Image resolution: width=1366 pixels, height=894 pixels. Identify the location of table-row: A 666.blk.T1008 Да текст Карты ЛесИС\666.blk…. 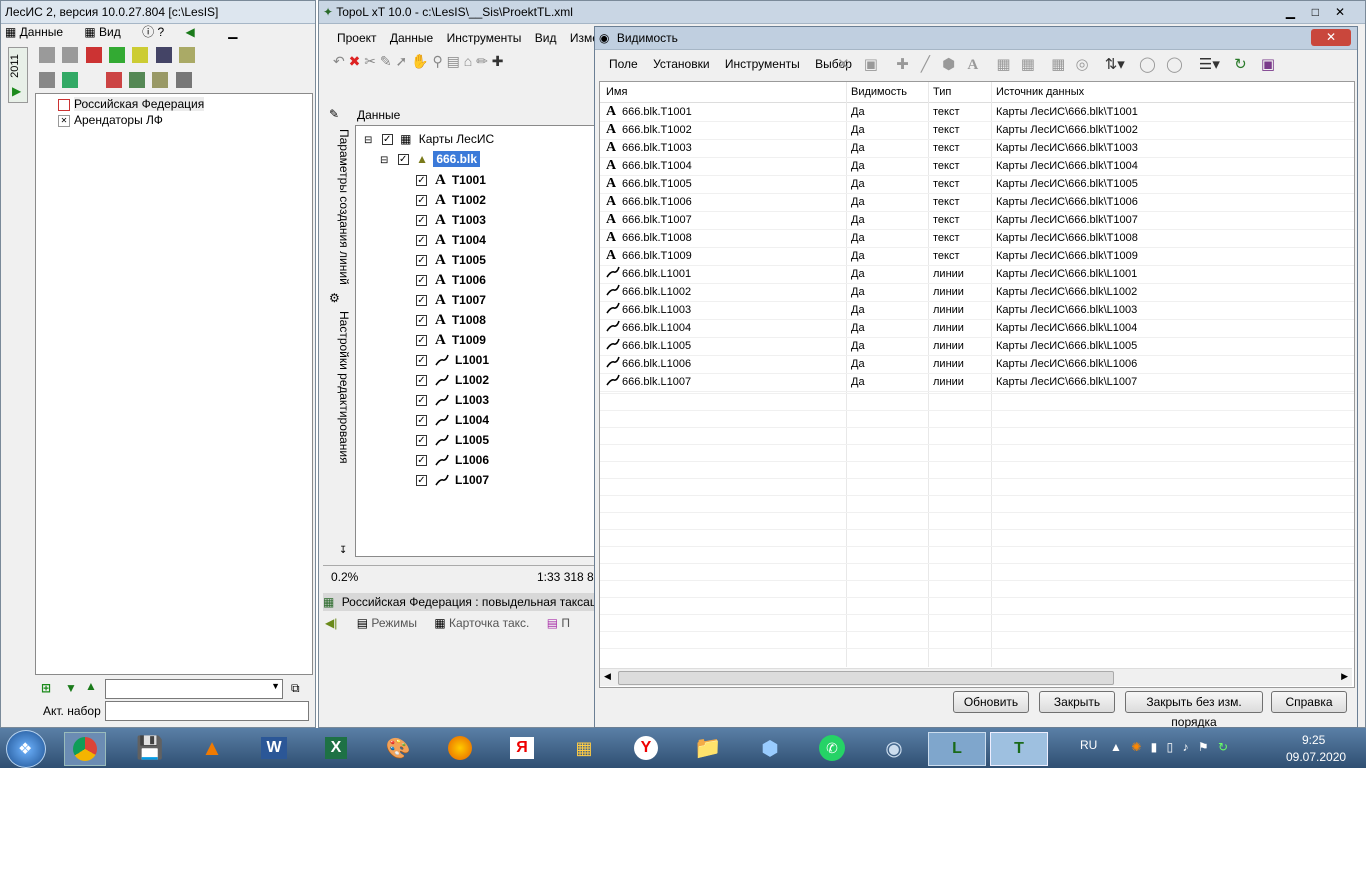
(977, 239).